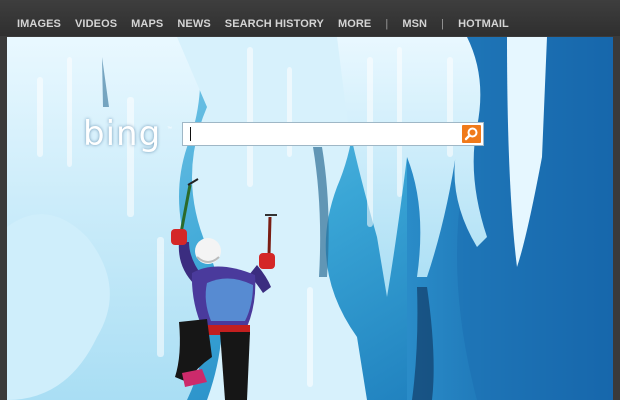 This screenshot has height=400, width=620. Describe the element at coordinates (147, 24) in the screenshot. I see `nav-maps: MAPS` at that location.